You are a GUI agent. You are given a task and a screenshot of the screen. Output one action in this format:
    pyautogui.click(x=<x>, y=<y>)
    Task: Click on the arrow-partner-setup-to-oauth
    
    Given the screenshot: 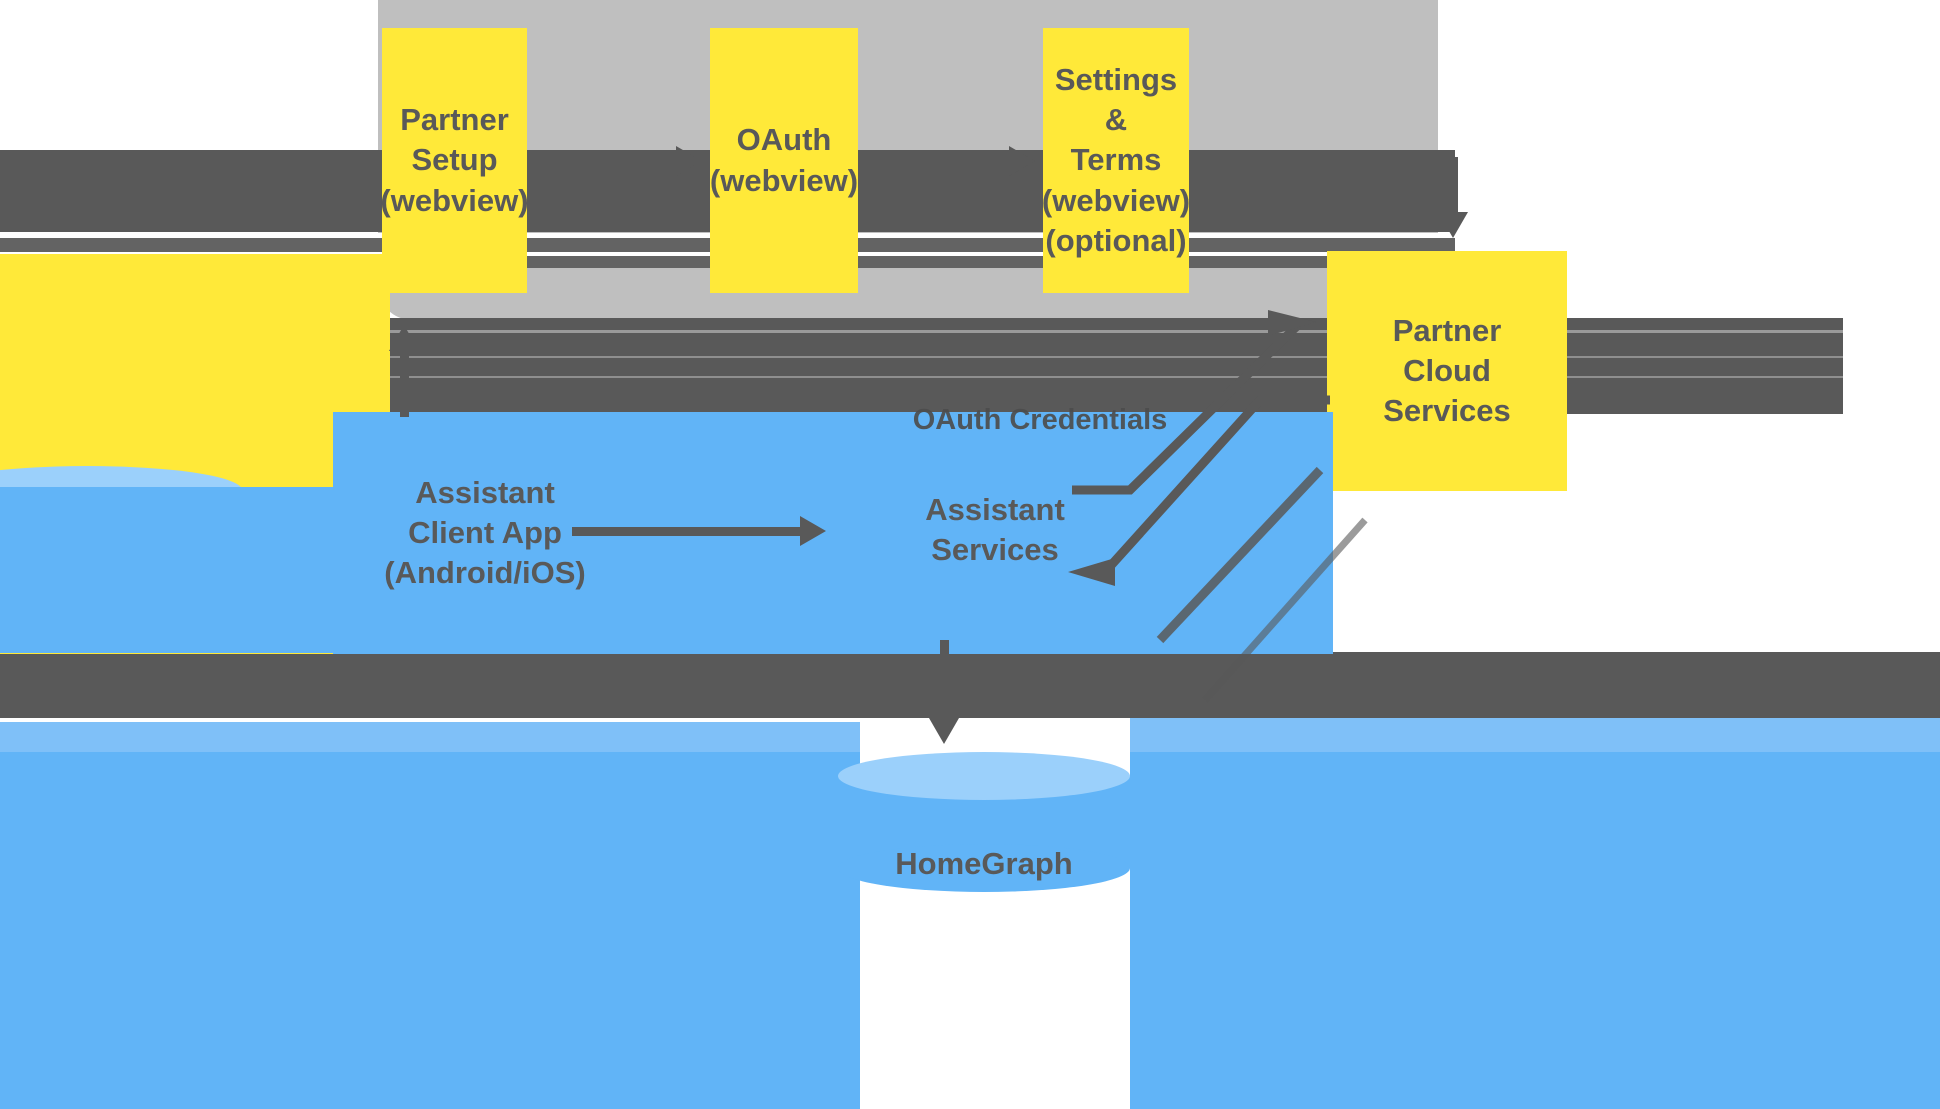 What is the action you would take?
    pyautogui.click(x=607, y=161)
    